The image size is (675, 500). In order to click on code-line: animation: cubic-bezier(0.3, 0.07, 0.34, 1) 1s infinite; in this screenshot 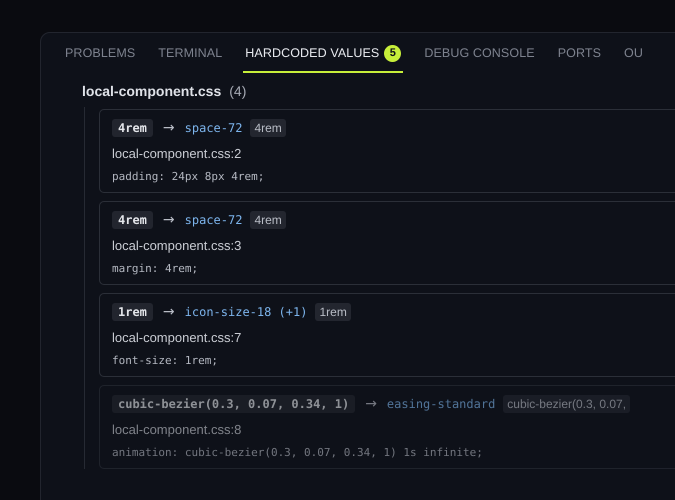, I will do `click(298, 452)`.